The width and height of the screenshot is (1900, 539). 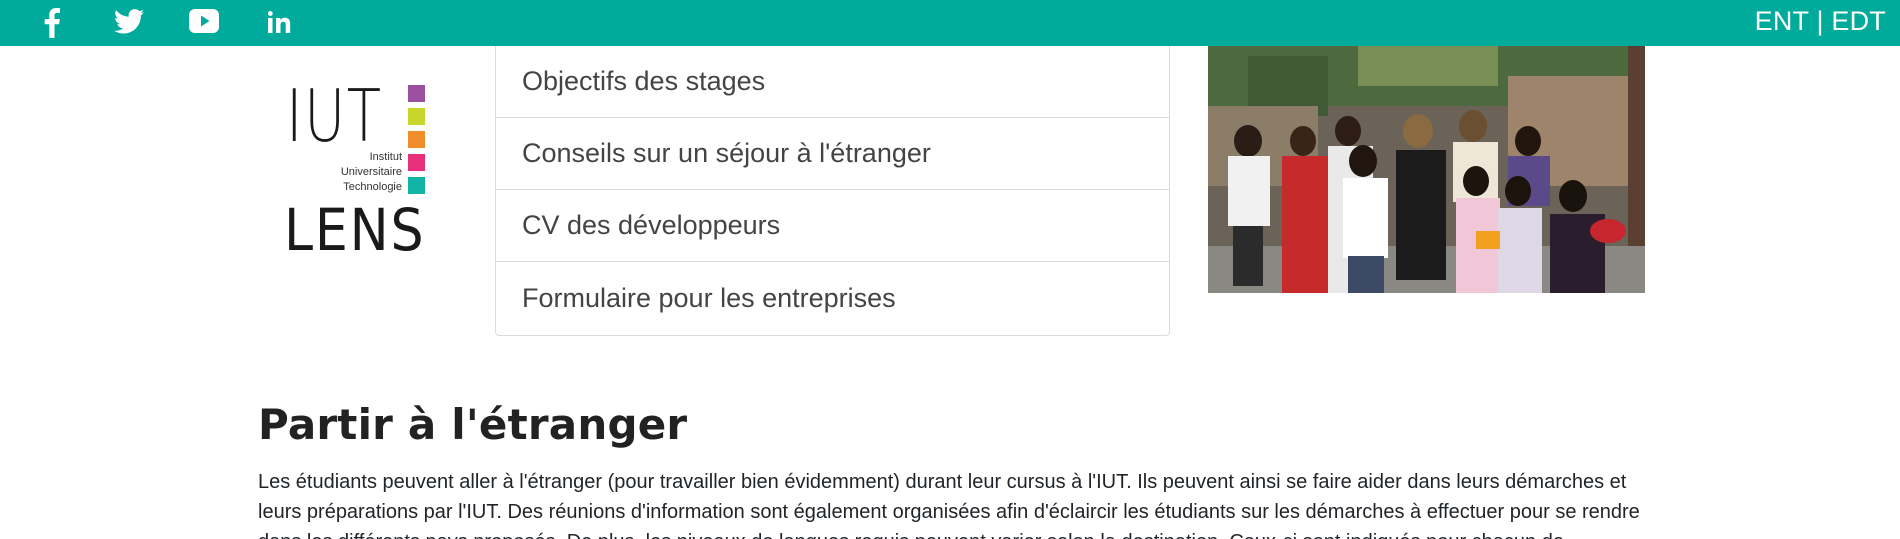 I want to click on ent-edt-links: ENT | EDT, so click(x=1820, y=21).